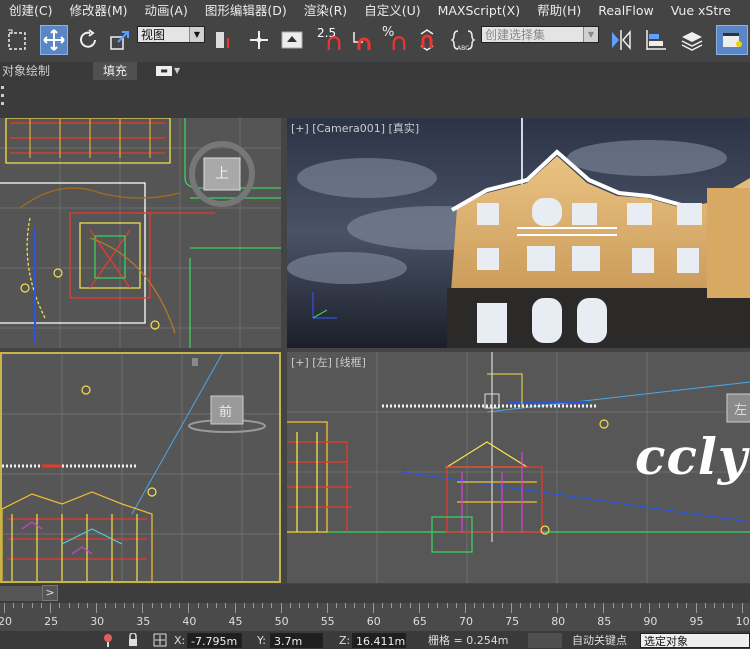 The height and width of the screenshot is (649, 750). What do you see at coordinates (692, 40) in the screenshot?
I see `layer-manager-button` at bounding box center [692, 40].